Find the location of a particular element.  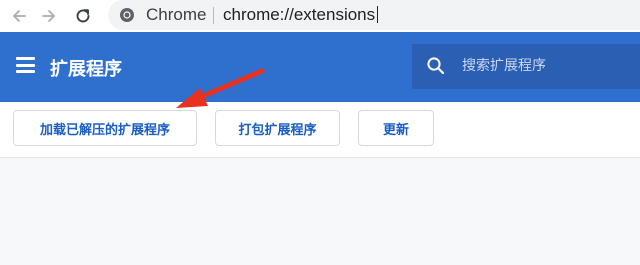

browser-toolbar: Chrome chrome://extensions is located at coordinates (320, 16).